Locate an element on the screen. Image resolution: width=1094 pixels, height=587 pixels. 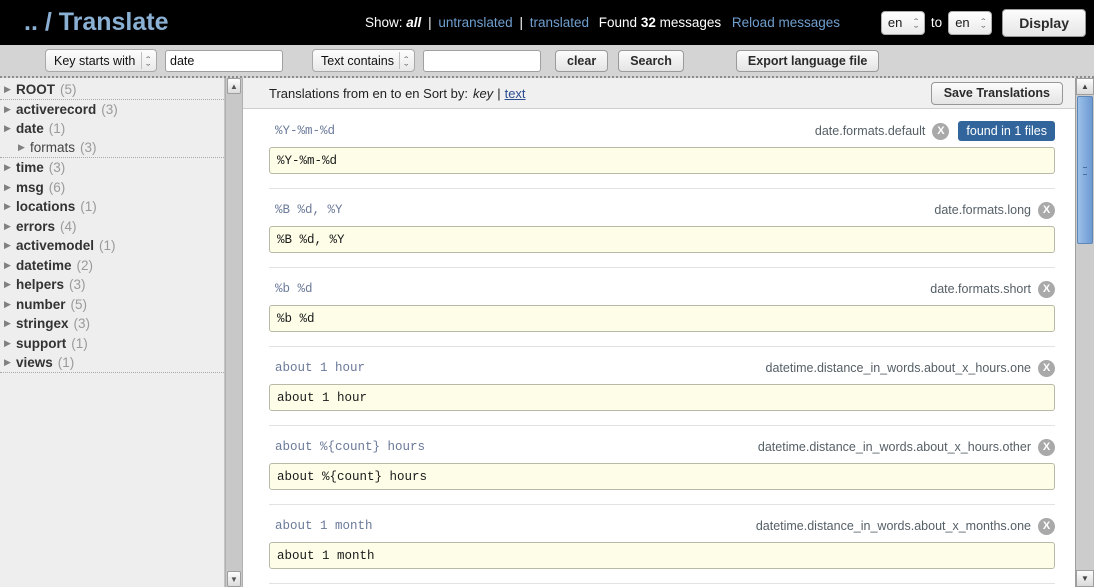
tree-node-root: ▶ ROOT (5) is located at coordinates (112, 90).